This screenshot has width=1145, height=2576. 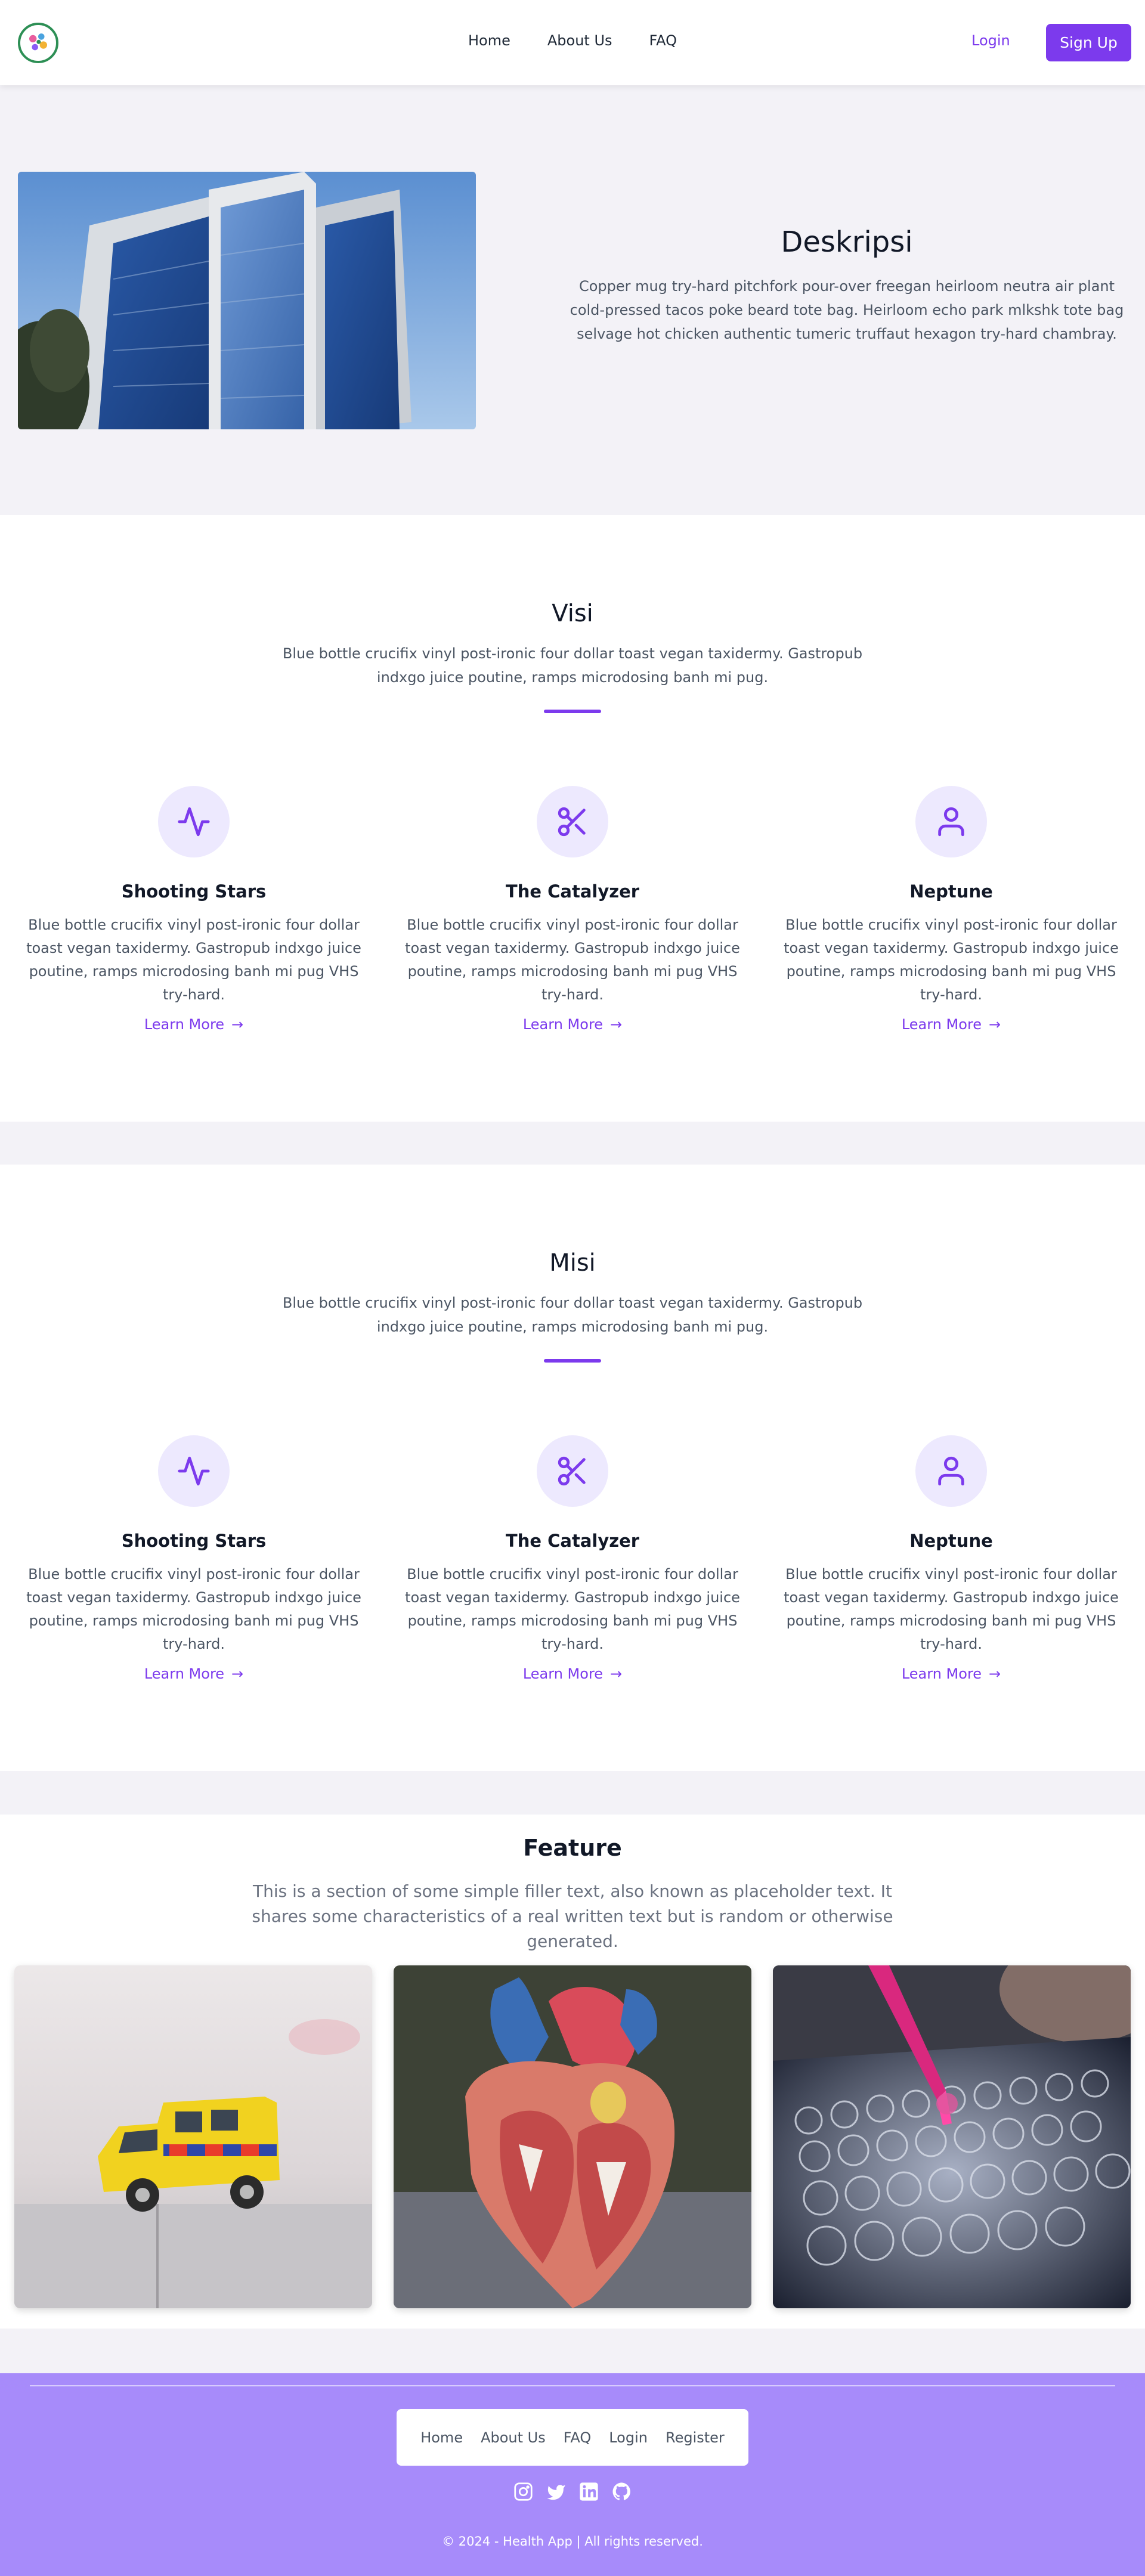 What do you see at coordinates (952, 2137) in the screenshot?
I see `test-tubes-pipette-photo` at bounding box center [952, 2137].